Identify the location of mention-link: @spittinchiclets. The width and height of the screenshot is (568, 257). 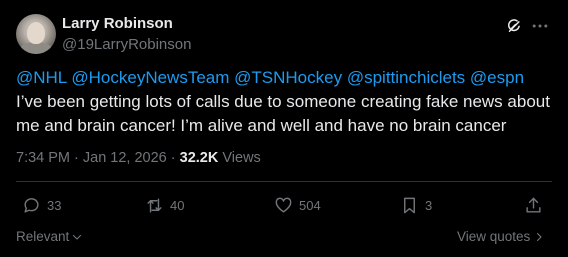
(406, 77).